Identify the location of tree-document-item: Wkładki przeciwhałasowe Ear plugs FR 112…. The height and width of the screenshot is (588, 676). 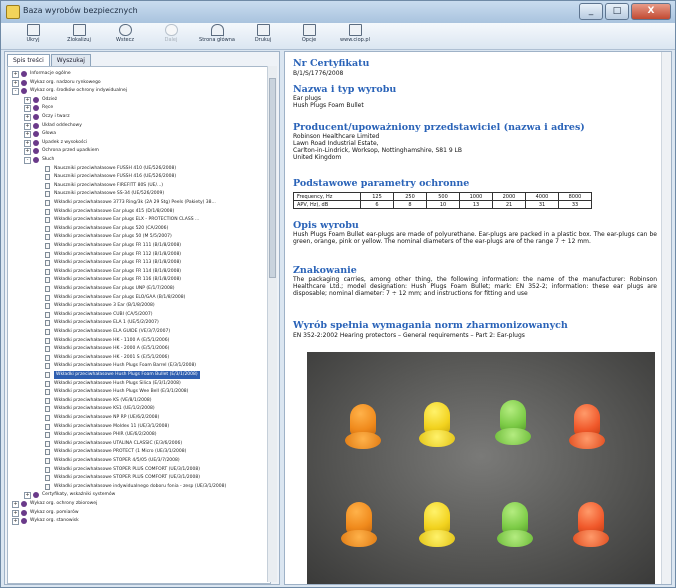
(138, 255).